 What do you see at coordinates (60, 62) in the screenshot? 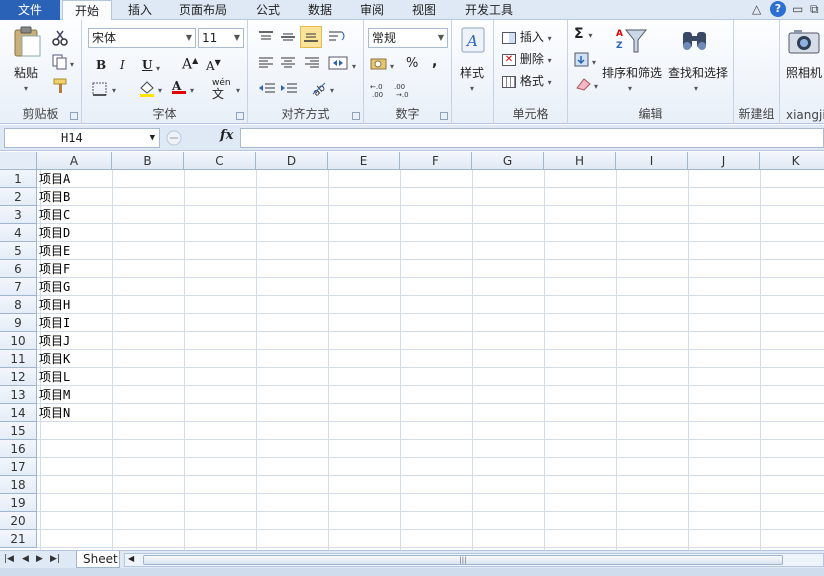
I see `copy-icon` at bounding box center [60, 62].